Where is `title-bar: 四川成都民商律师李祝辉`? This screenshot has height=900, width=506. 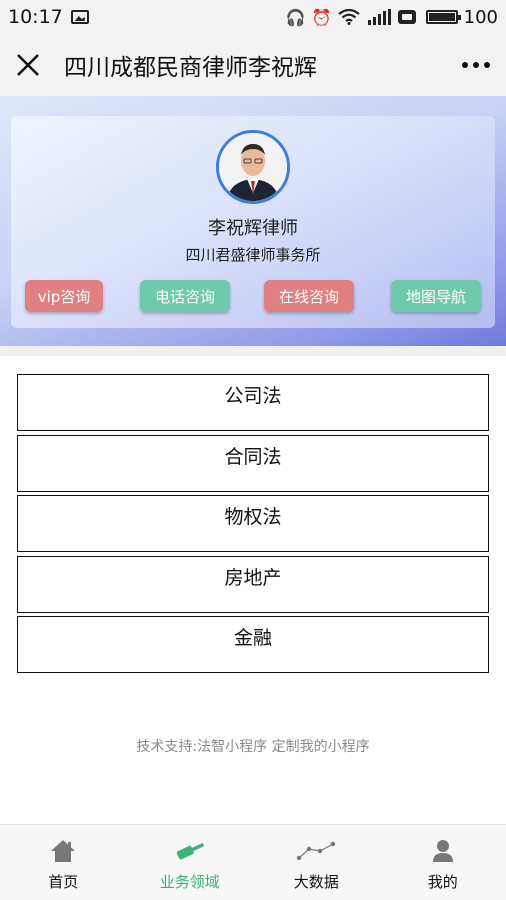
title-bar: 四川成都民商律师李祝辉 is located at coordinates (253, 65).